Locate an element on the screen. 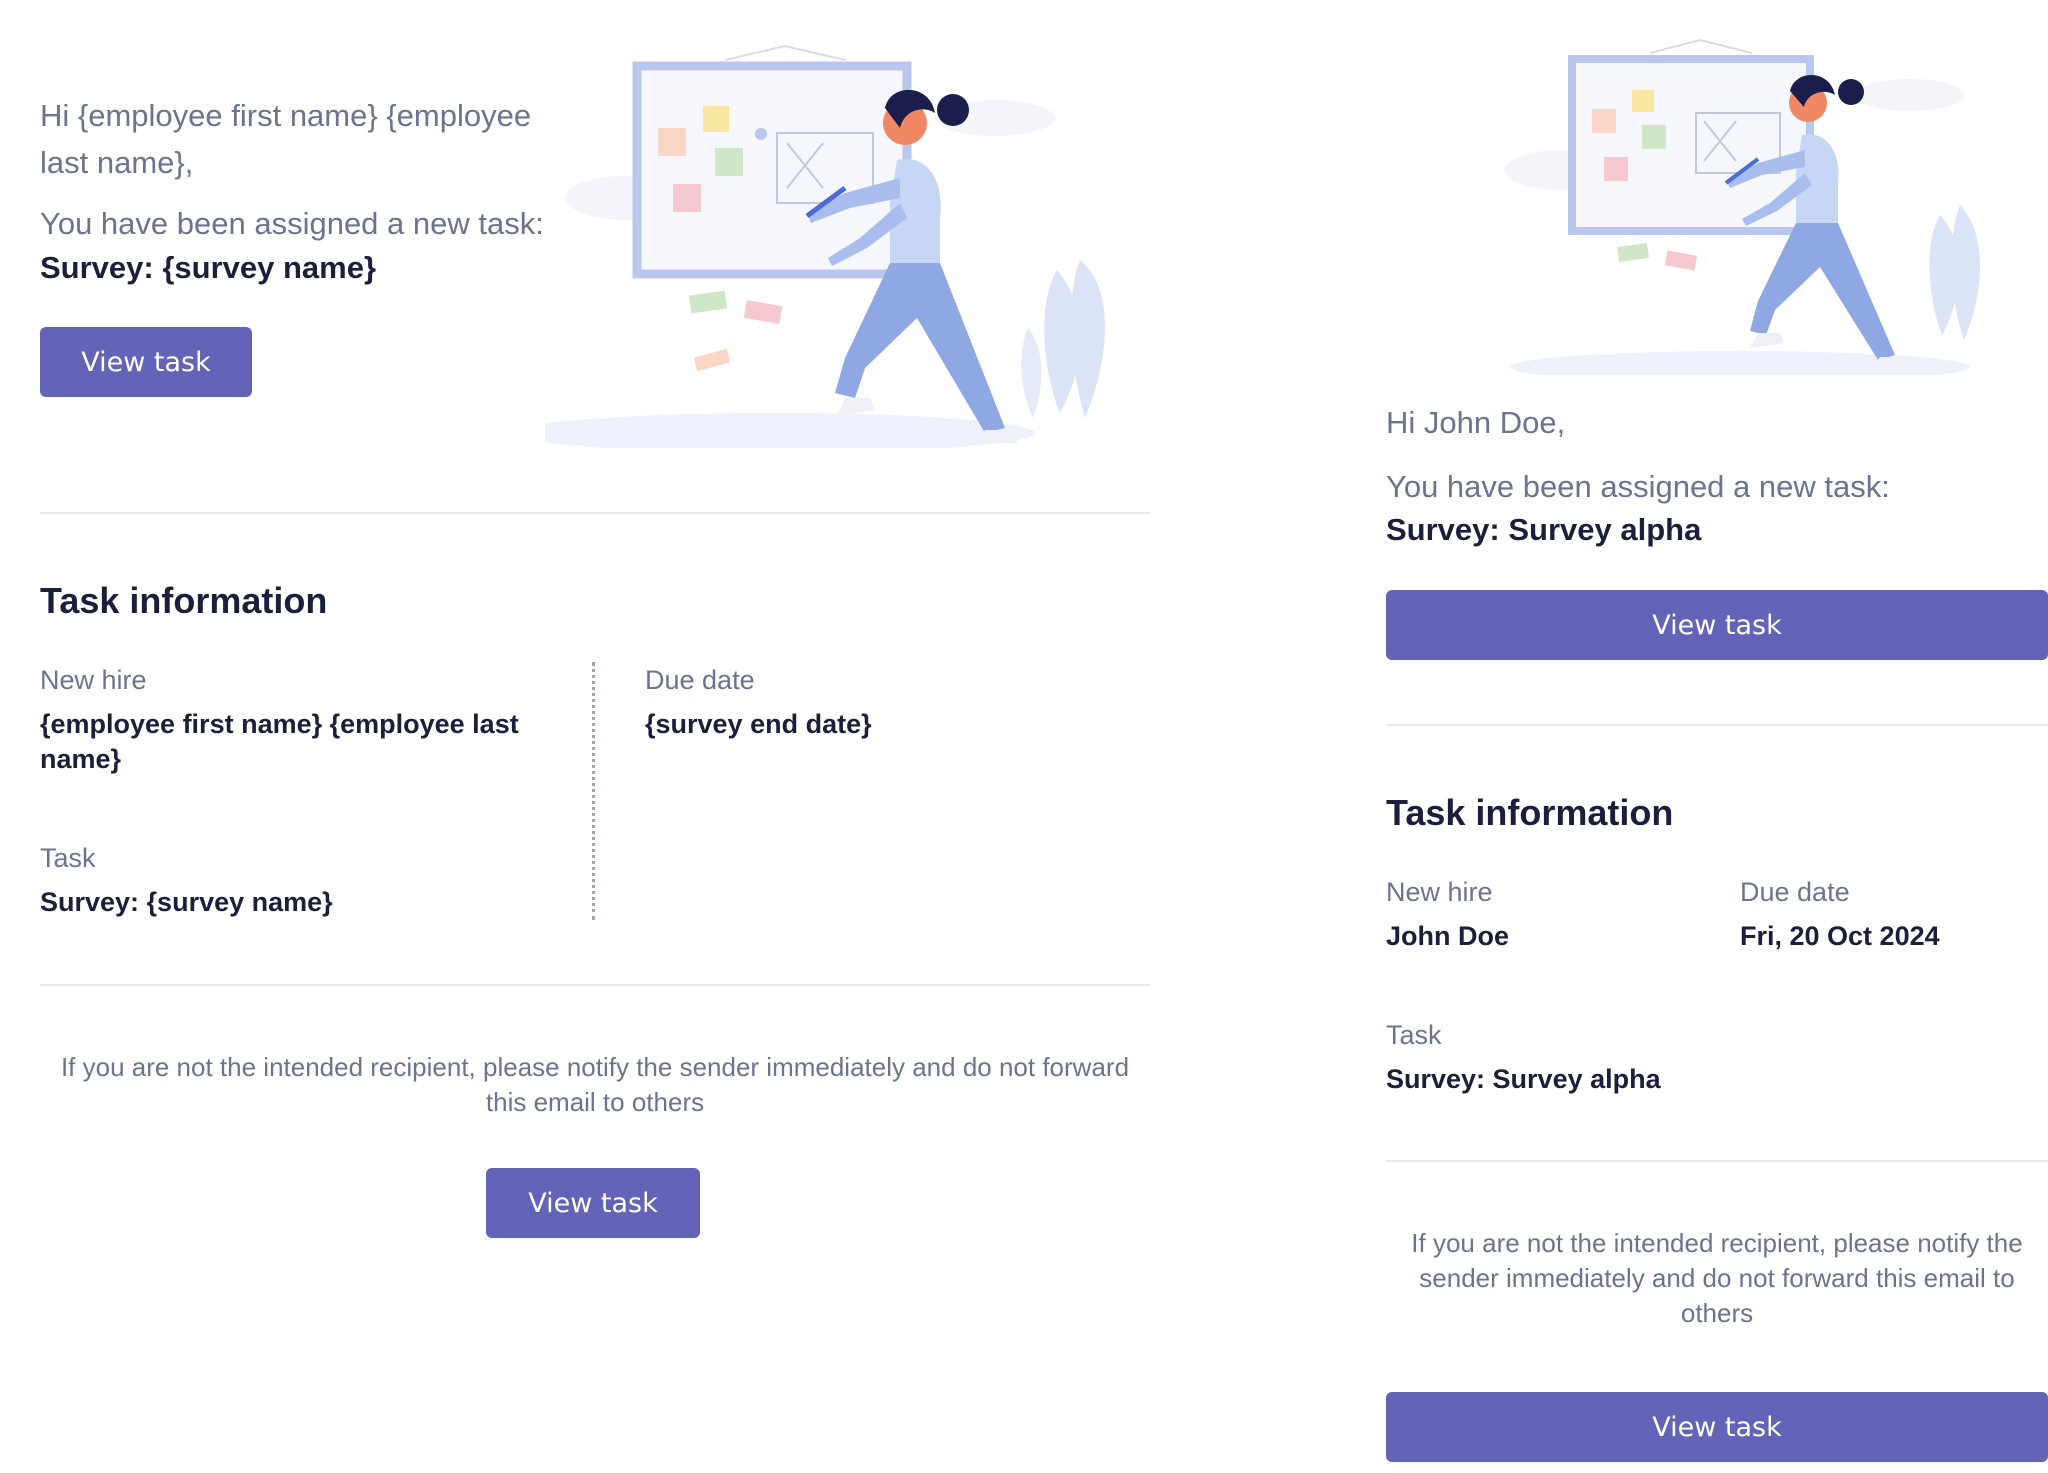  greeting-text: Hi John Doe, is located at coordinates (1476, 422).